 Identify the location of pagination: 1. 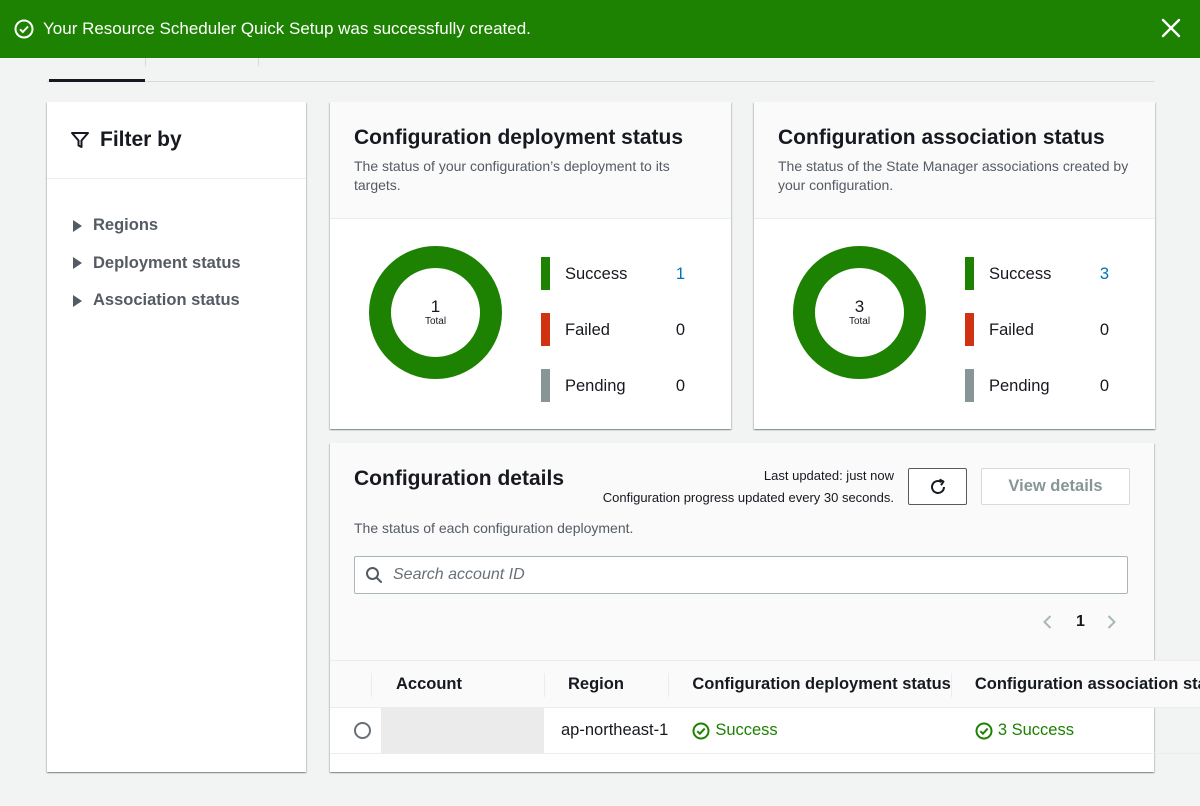
(1079, 622).